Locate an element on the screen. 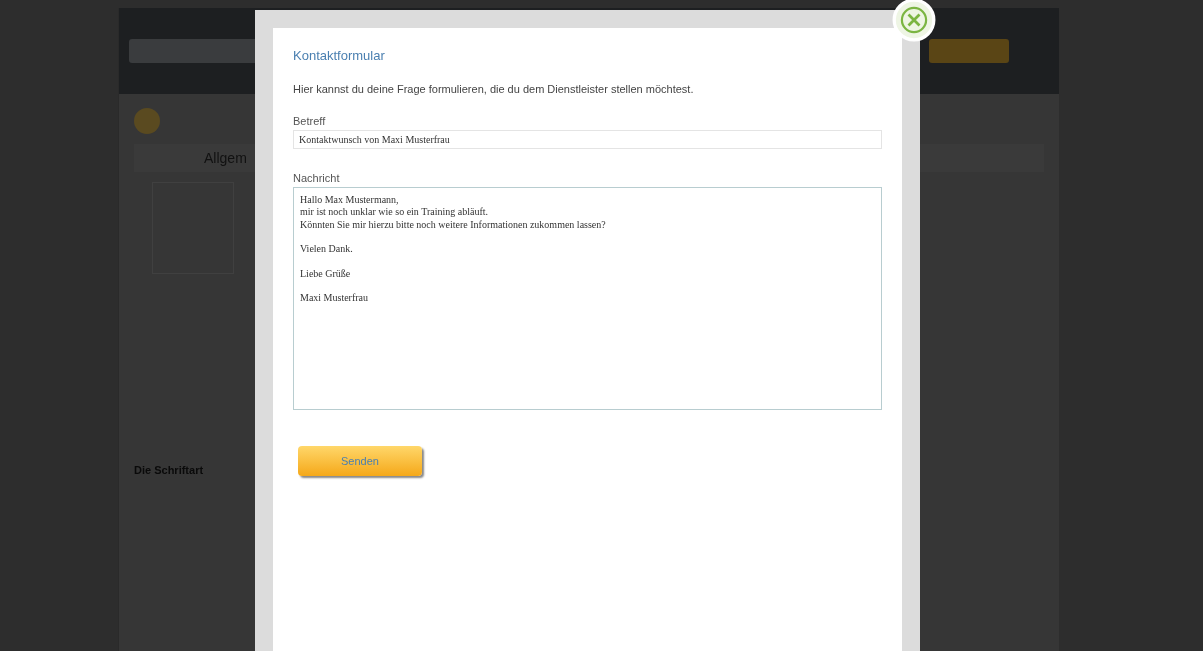 Image resolution: width=1203 pixels, height=651 pixels. close-icon is located at coordinates (914, 21).